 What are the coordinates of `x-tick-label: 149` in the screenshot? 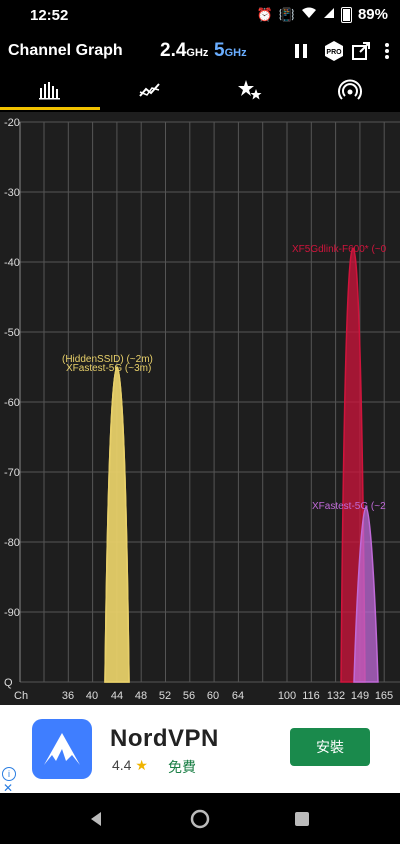 It's located at (360, 696).